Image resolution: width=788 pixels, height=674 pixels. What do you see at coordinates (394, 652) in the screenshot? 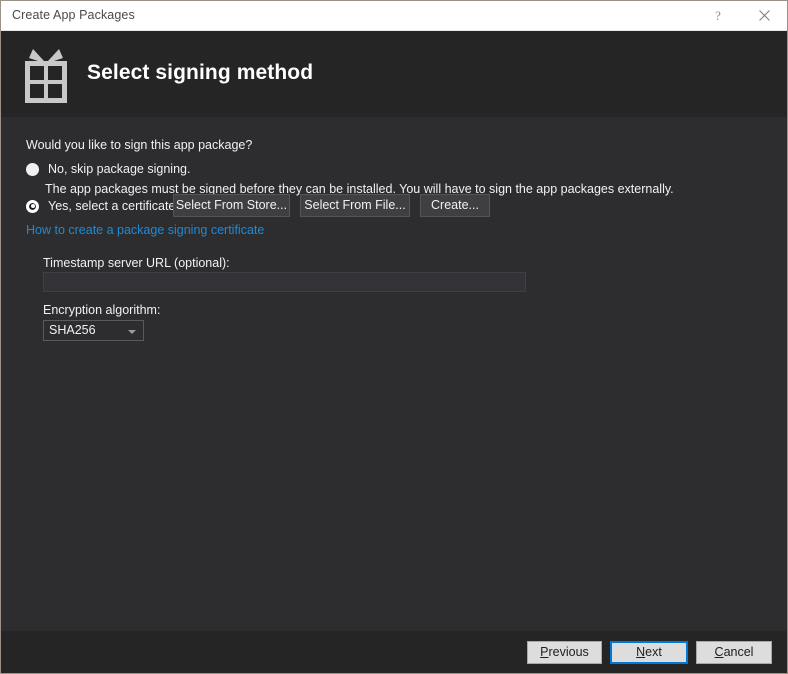
I see `dialog-footer: Previous Next Cancel` at bounding box center [394, 652].